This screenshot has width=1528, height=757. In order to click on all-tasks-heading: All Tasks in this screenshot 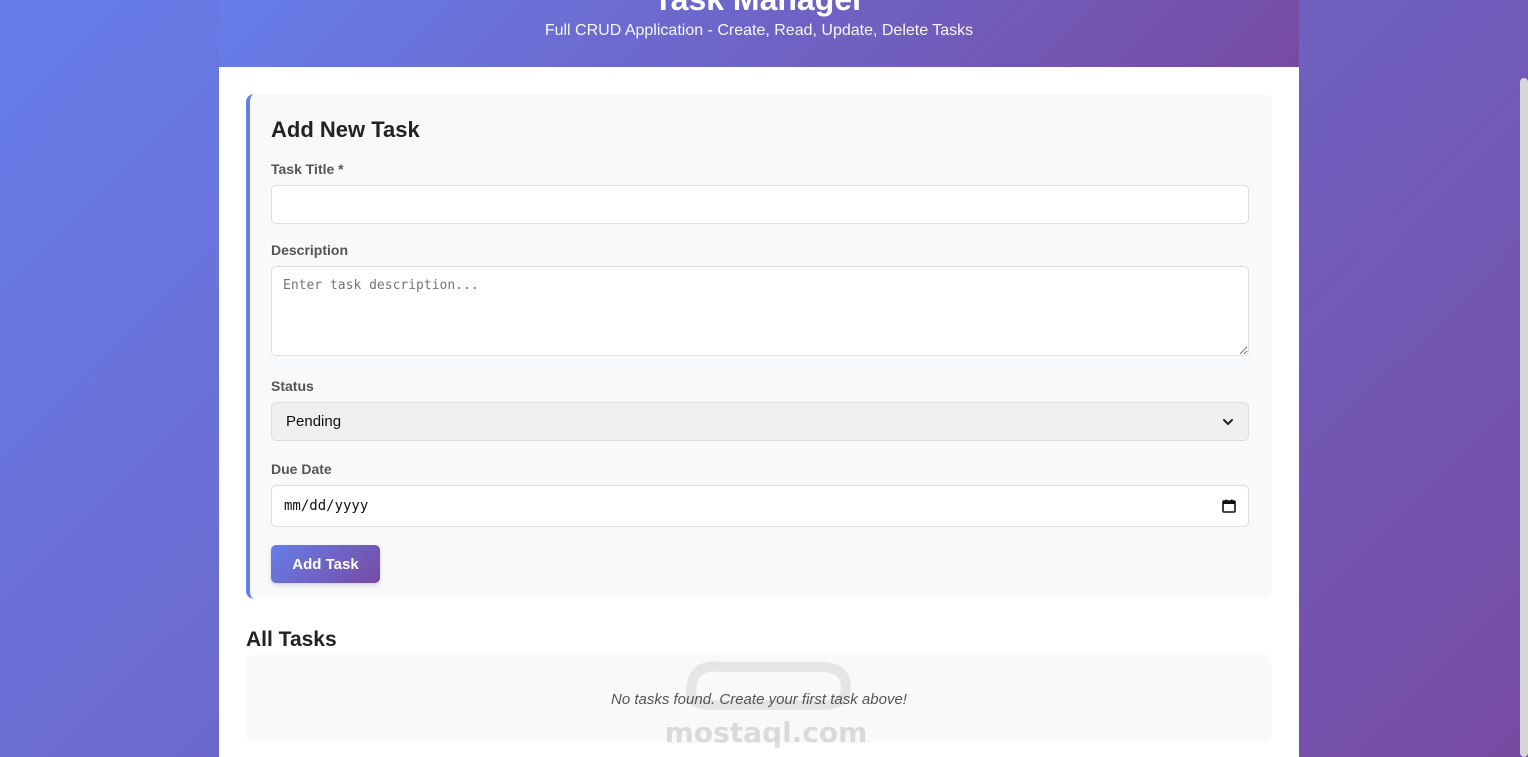, I will do `click(291, 639)`.